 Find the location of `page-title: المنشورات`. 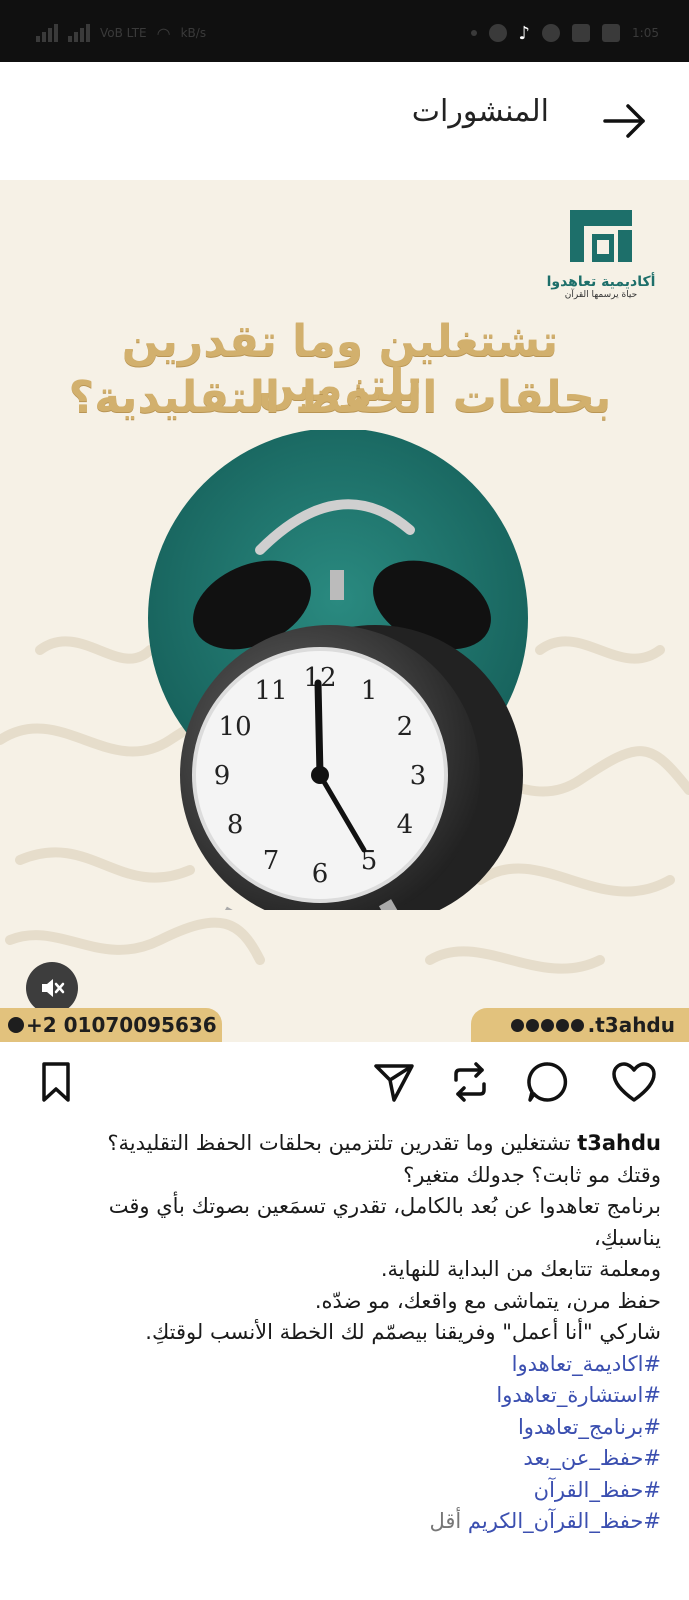

page-title: المنشورات is located at coordinates (480, 111).